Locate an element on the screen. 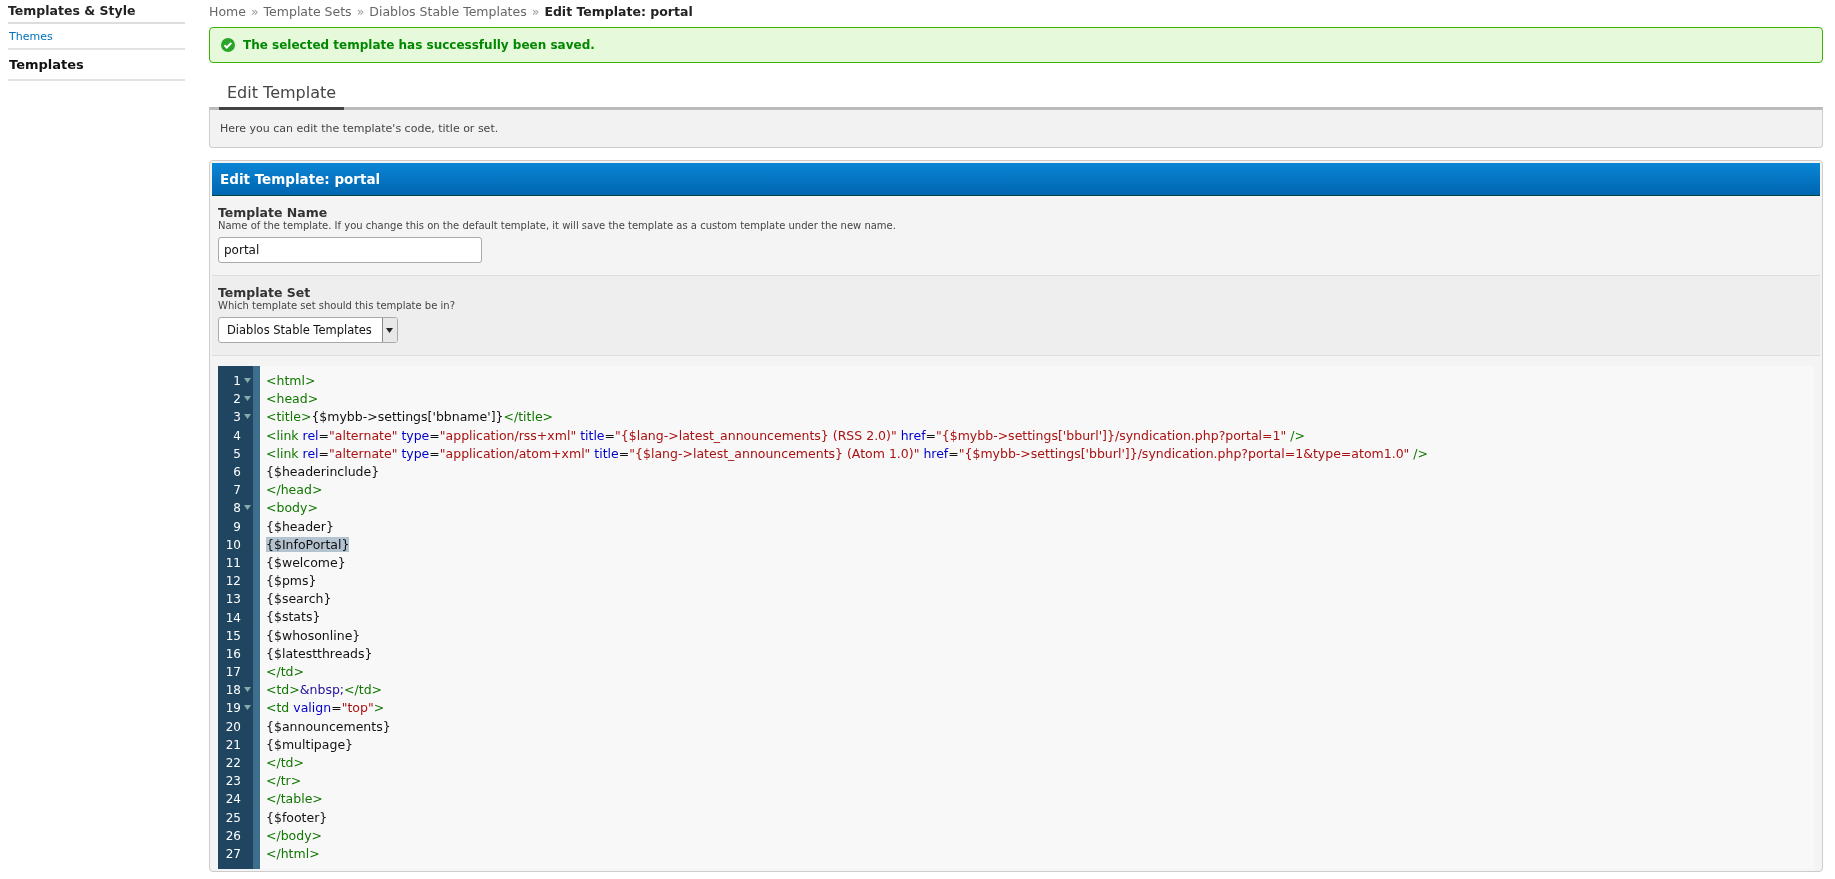 This screenshot has width=1835, height=879. code-line: {$footer} is located at coordinates (297, 817).